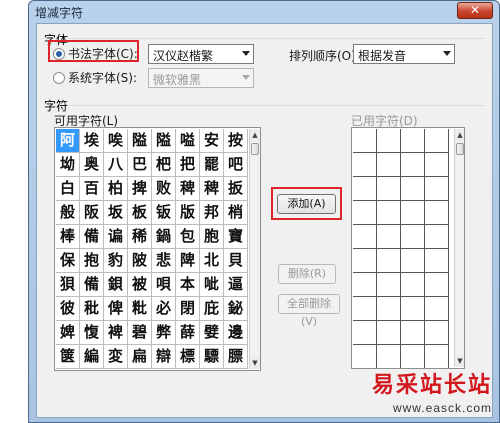  Describe the element at coordinates (164, 357) in the screenshot. I see `char-cell: 辯` at that location.